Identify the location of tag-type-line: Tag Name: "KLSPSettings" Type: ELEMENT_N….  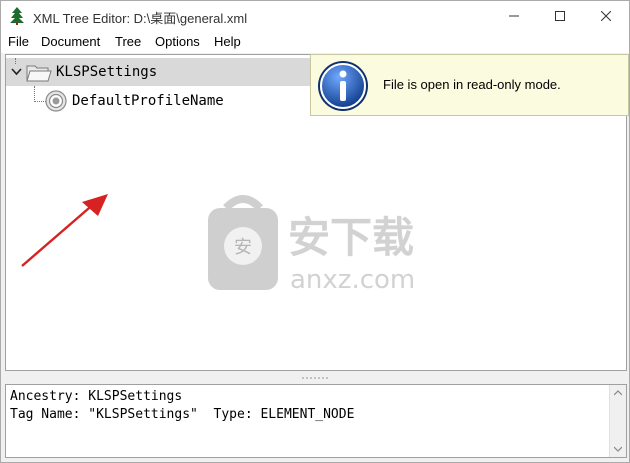
(182, 414).